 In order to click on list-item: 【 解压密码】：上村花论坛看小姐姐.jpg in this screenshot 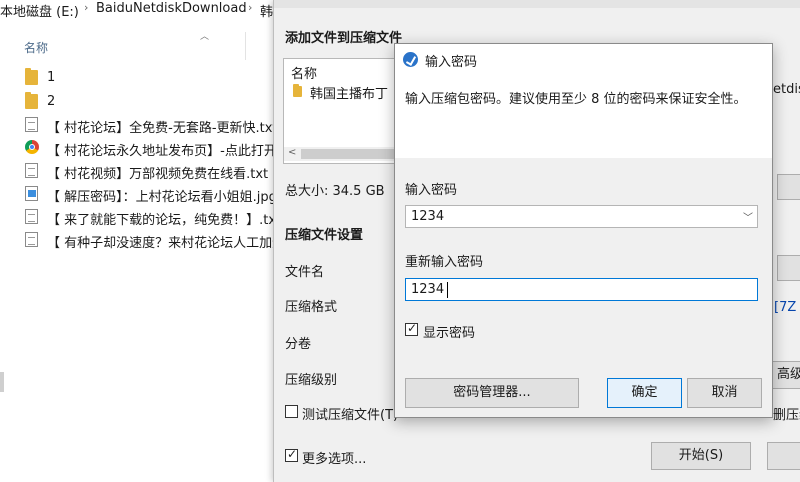, I will do `click(155, 194)`.